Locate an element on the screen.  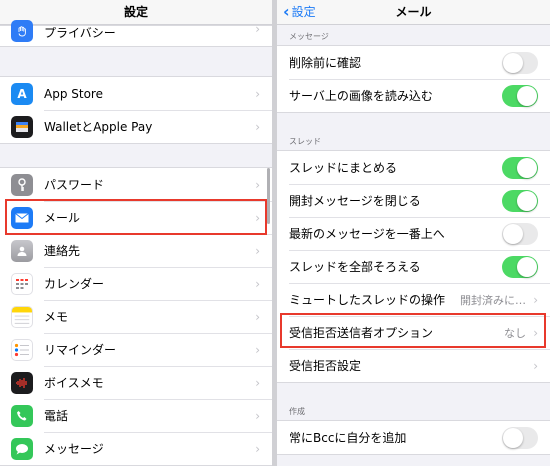
privacy-group: プライバシー › is located at coordinates (136, 33).